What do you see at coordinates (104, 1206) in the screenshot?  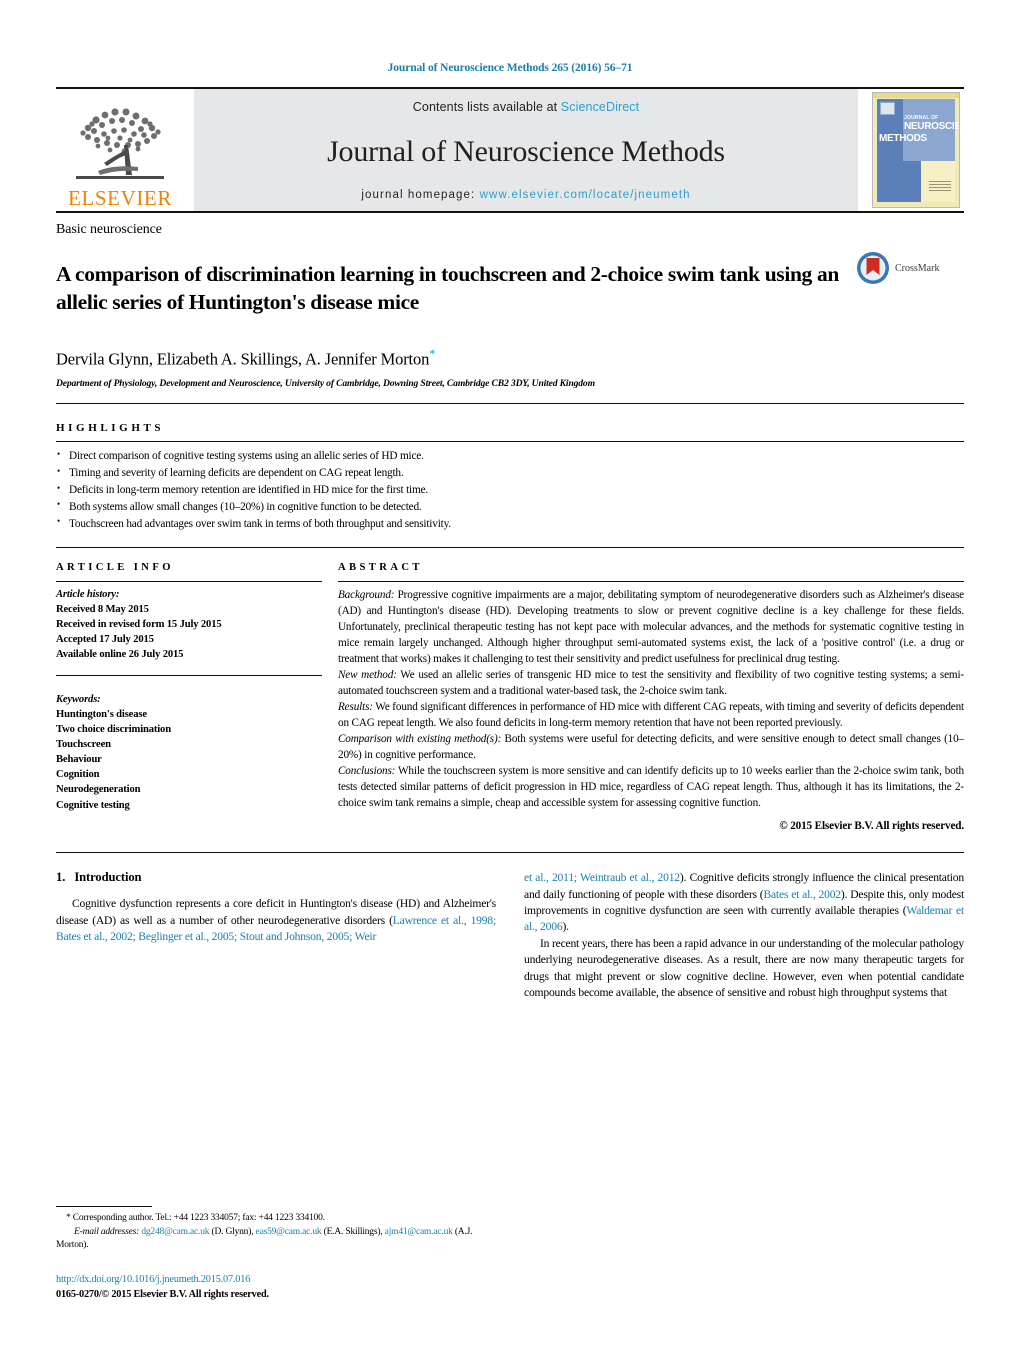 I see `footnote-rule` at bounding box center [104, 1206].